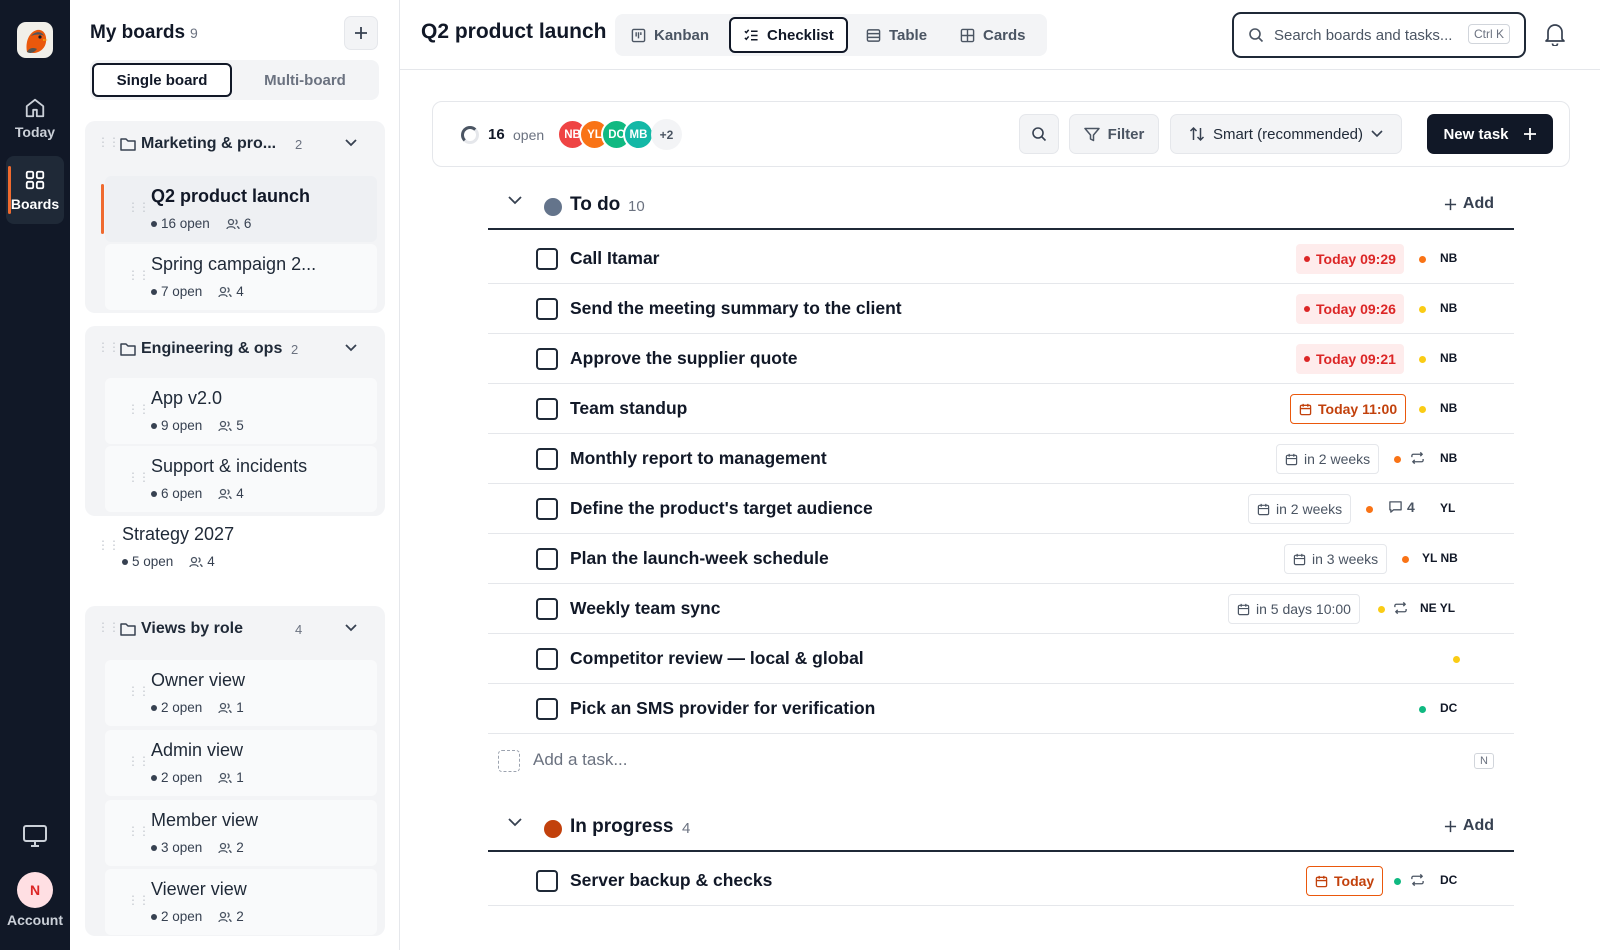 The width and height of the screenshot is (1600, 950). Describe the element at coordinates (1401, 507) in the screenshot. I see `comment-count: 4` at that location.